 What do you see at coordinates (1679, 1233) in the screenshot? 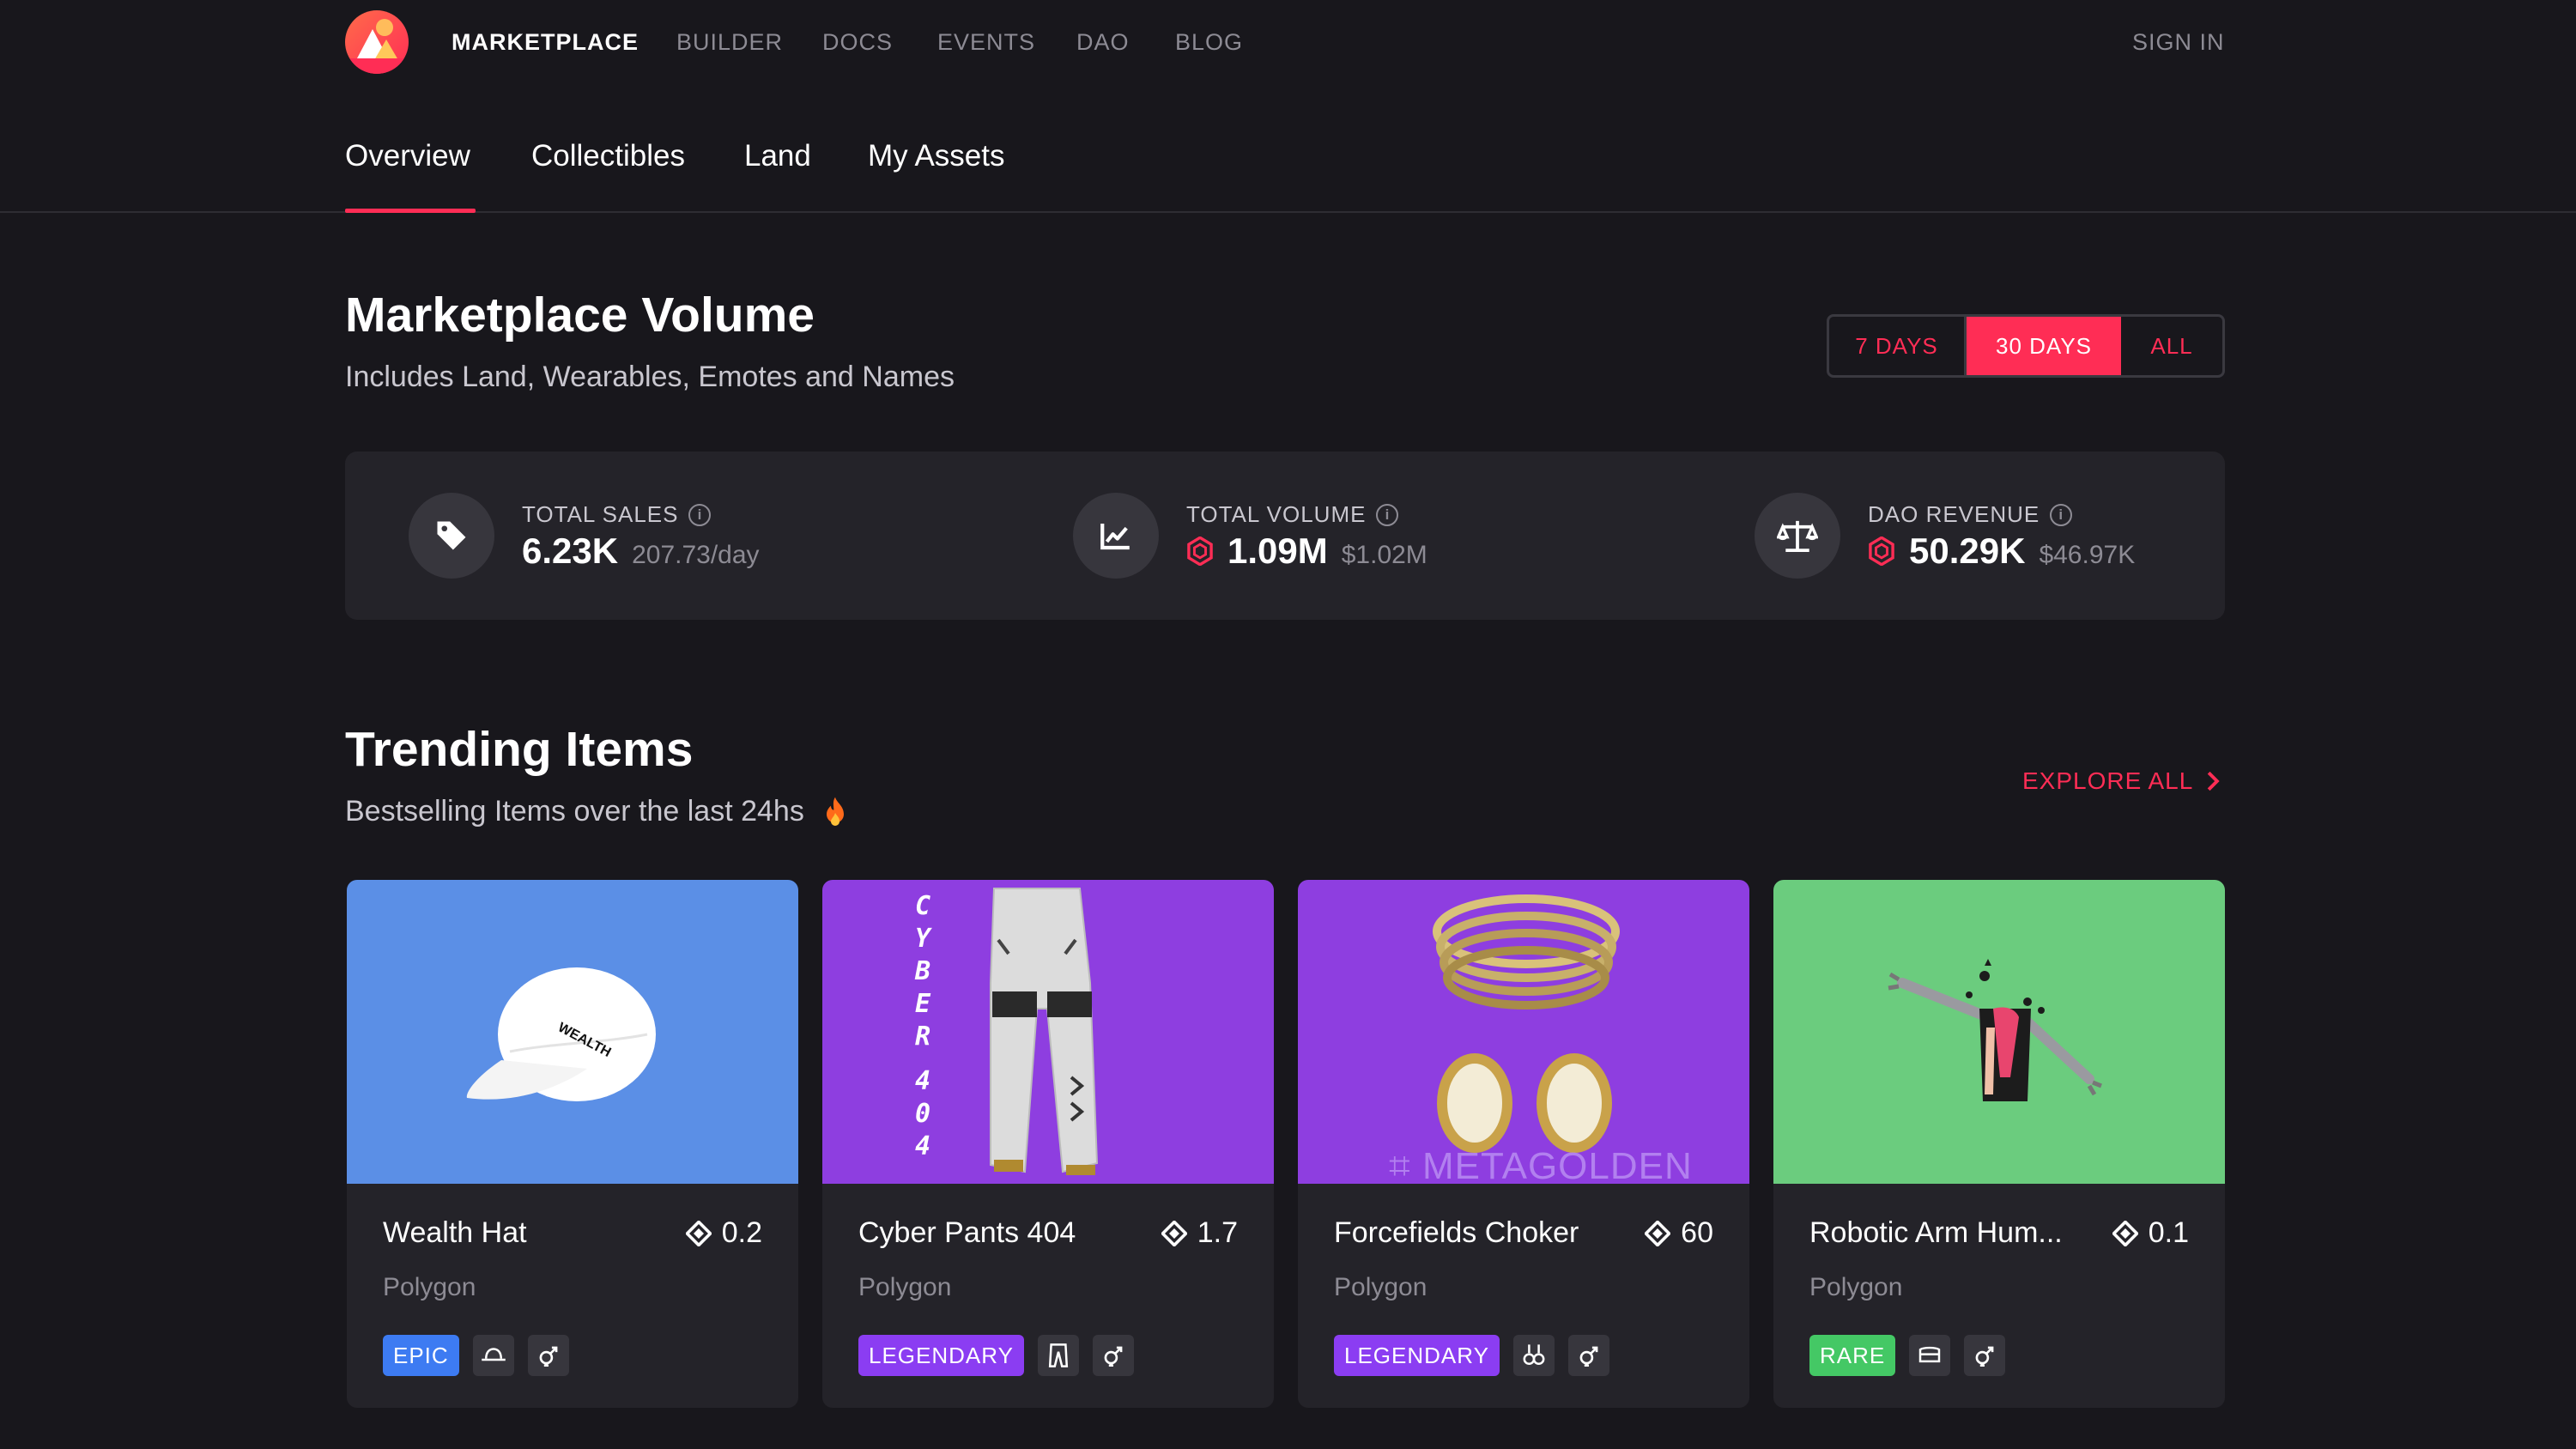
I see `item-price: 60` at bounding box center [1679, 1233].